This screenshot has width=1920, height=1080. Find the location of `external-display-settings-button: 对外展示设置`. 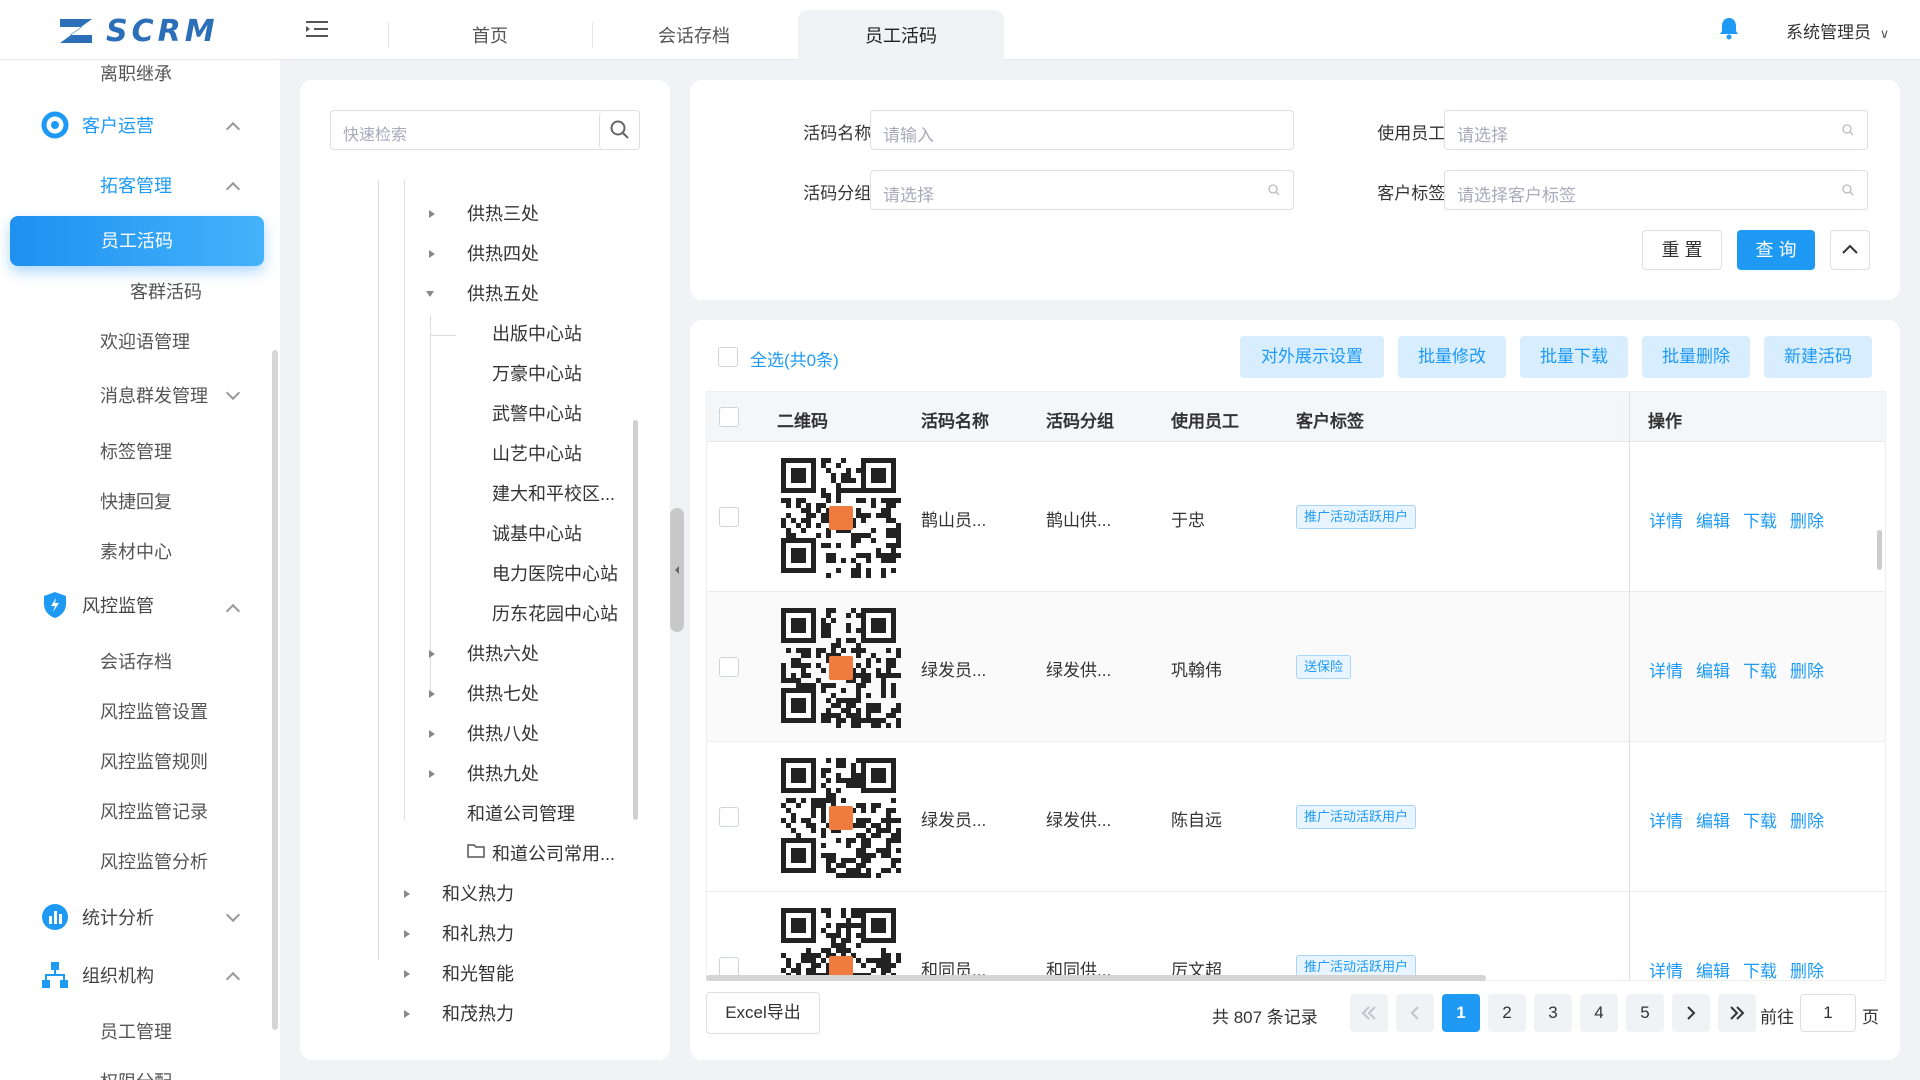

external-display-settings-button: 对外展示设置 is located at coordinates (1312, 357).